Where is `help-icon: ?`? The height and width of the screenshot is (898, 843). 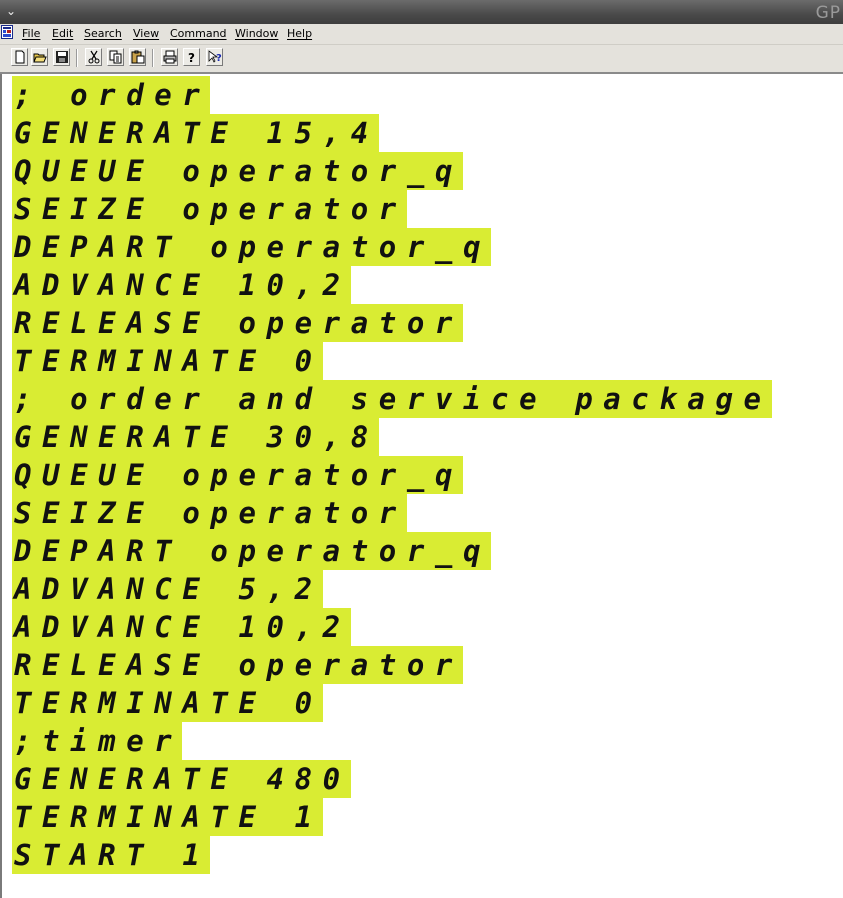 help-icon: ? is located at coordinates (191, 57).